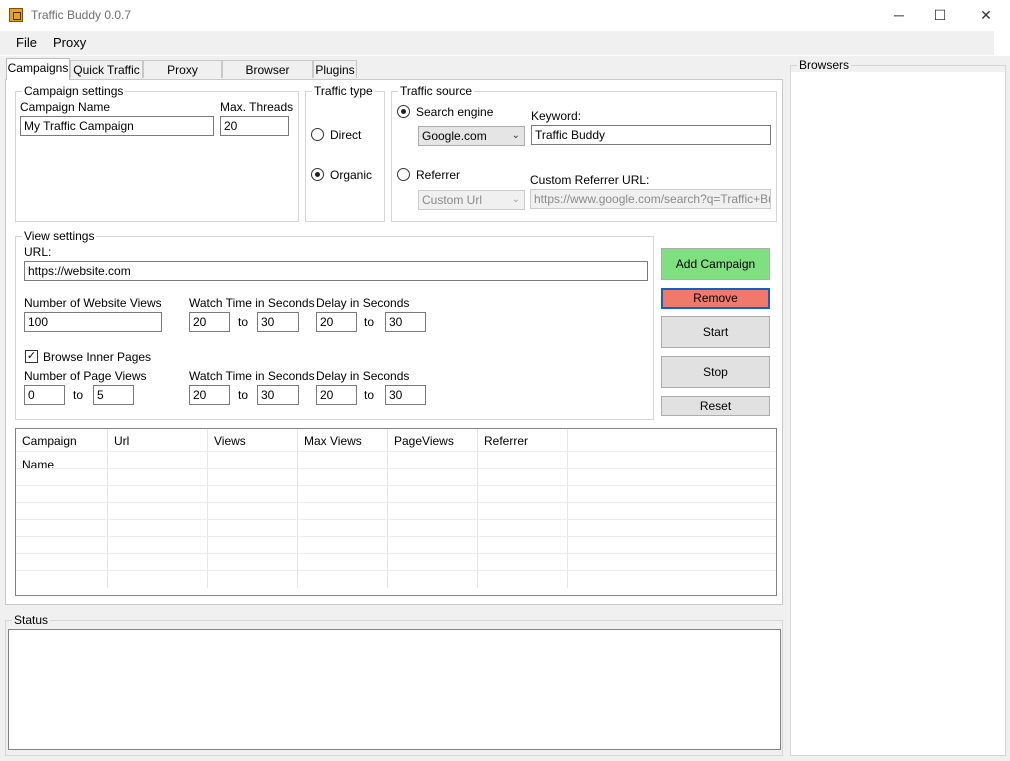 The width and height of the screenshot is (1010, 761). Describe the element at coordinates (405, 322) in the screenshot. I see `delay-max-input: 30` at that location.